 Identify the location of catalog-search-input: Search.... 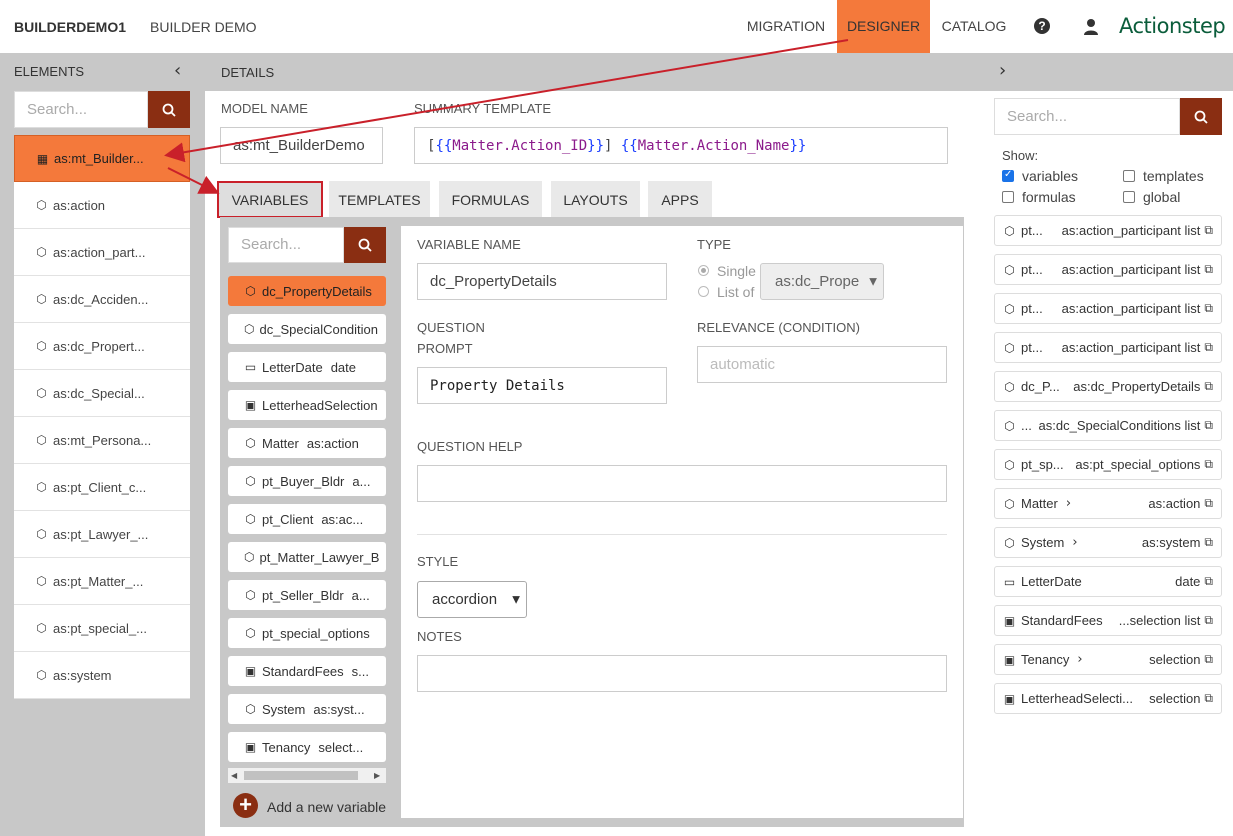
(1087, 116).